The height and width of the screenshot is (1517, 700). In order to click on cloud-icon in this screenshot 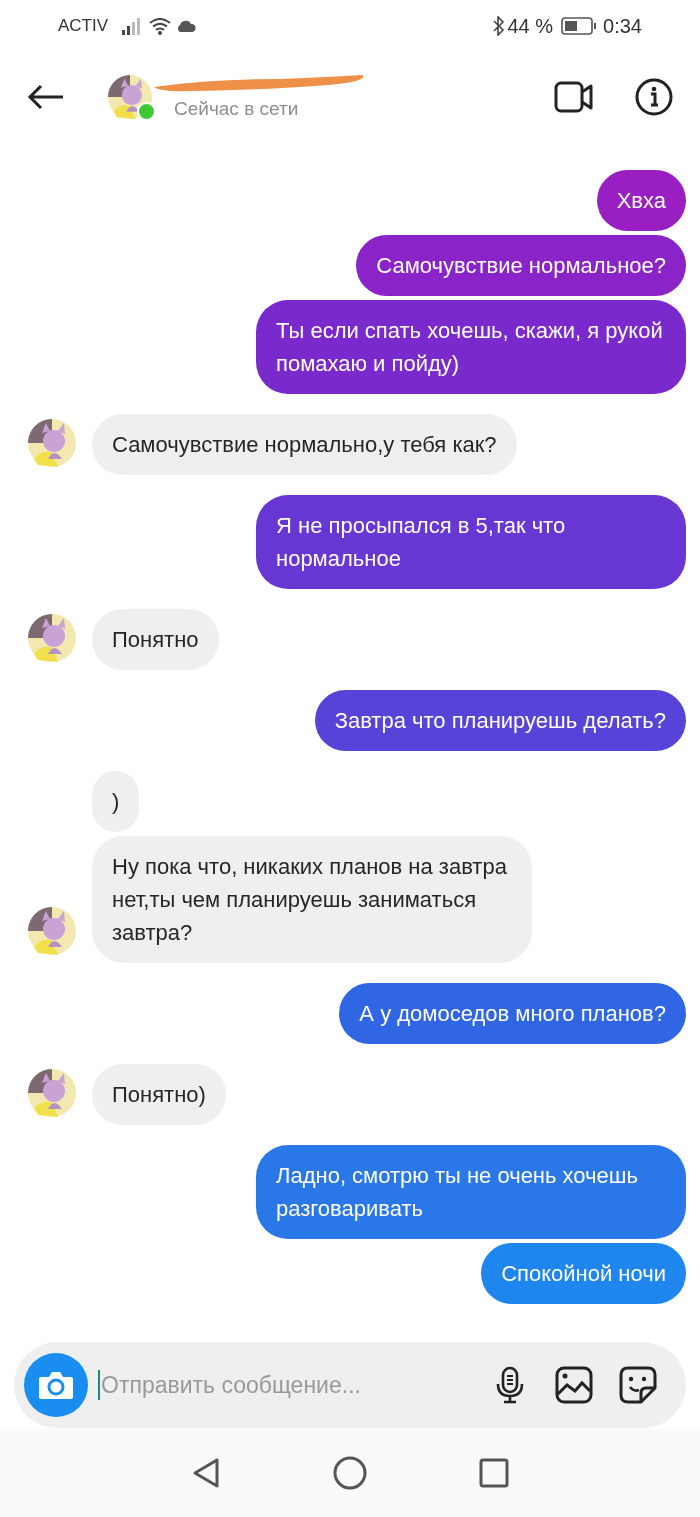, I will do `click(186, 26)`.